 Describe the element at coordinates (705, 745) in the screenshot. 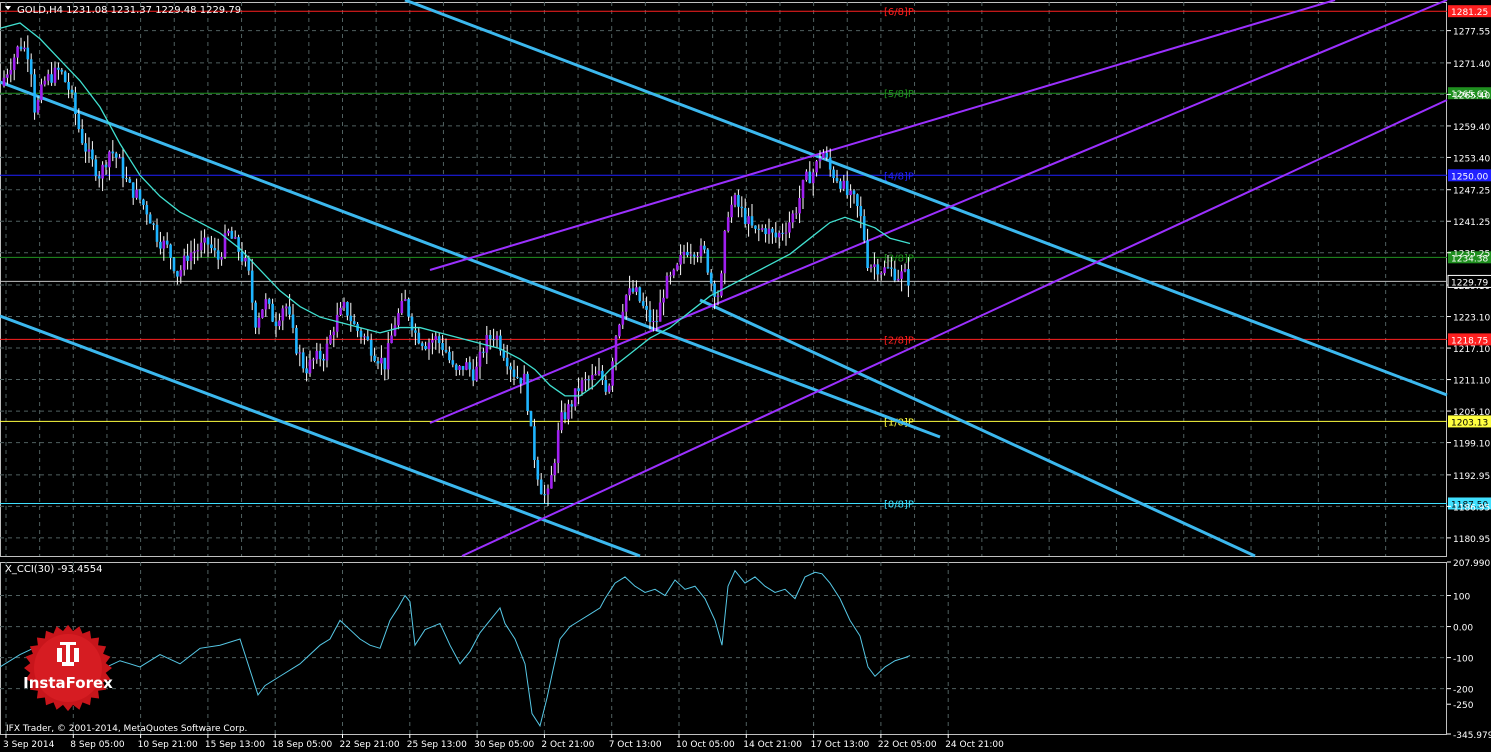

I see `time-label: 10 Oct 05:00` at that location.